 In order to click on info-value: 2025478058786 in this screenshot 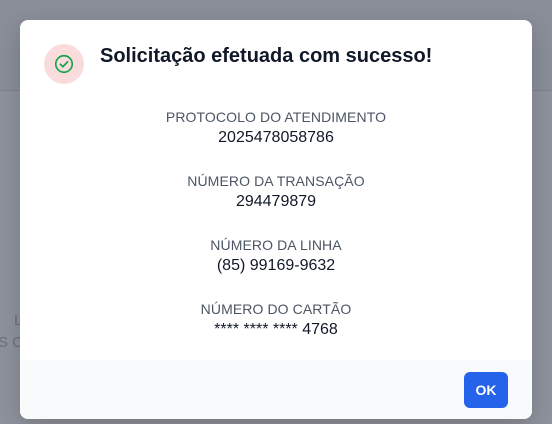, I will do `click(276, 137)`.